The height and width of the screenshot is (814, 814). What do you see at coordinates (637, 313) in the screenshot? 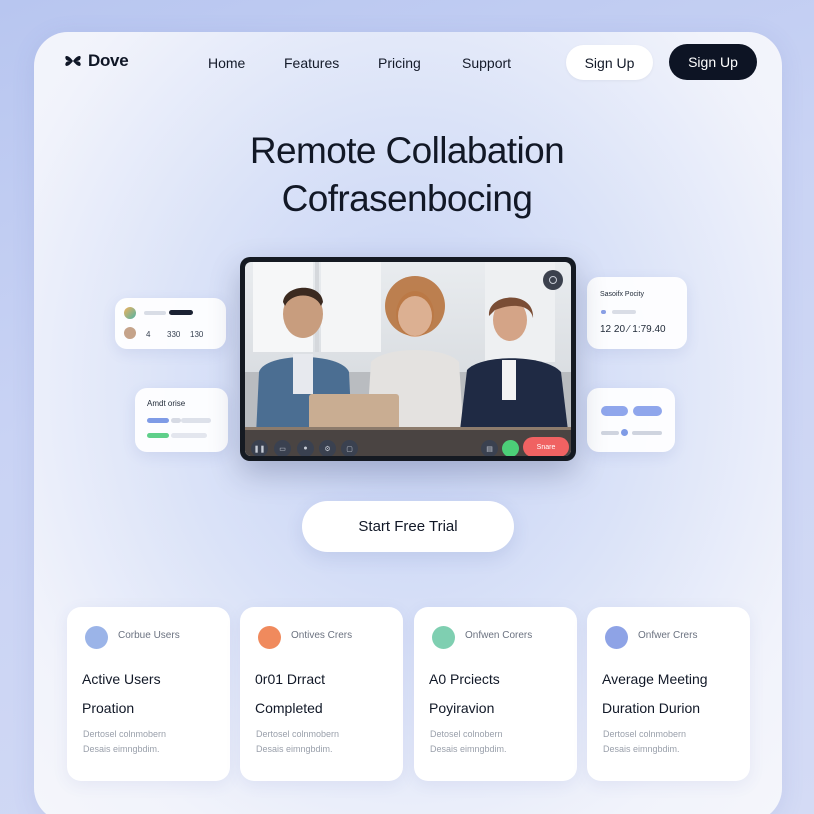
I see `floating-card-stats: Sasoifx Pocity 12 20 ⁄ 1:79.40` at bounding box center [637, 313].